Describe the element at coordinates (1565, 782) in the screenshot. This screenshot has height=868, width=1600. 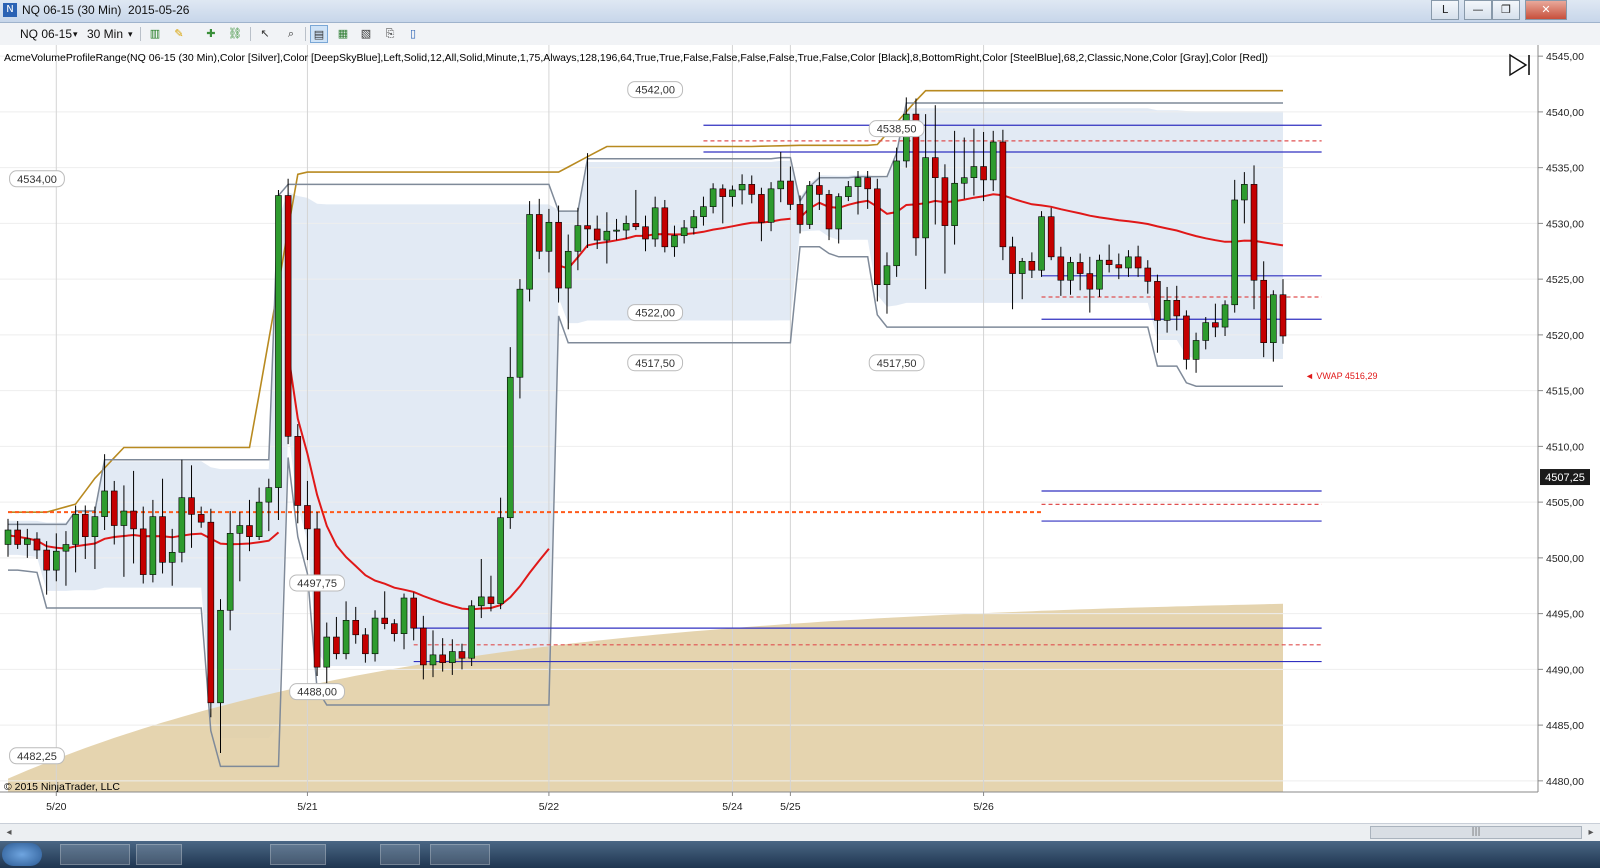
I see `y-tick-label: 4480,00` at that location.